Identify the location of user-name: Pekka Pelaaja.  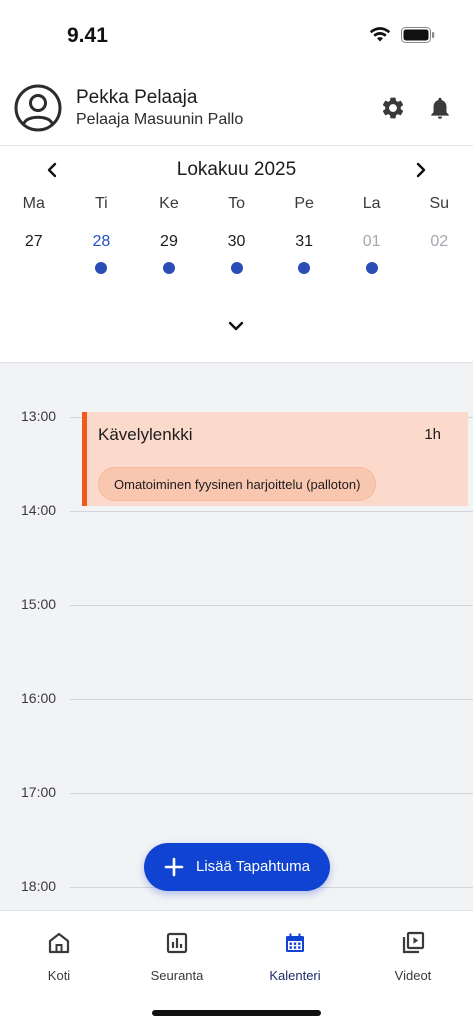
(137, 97).